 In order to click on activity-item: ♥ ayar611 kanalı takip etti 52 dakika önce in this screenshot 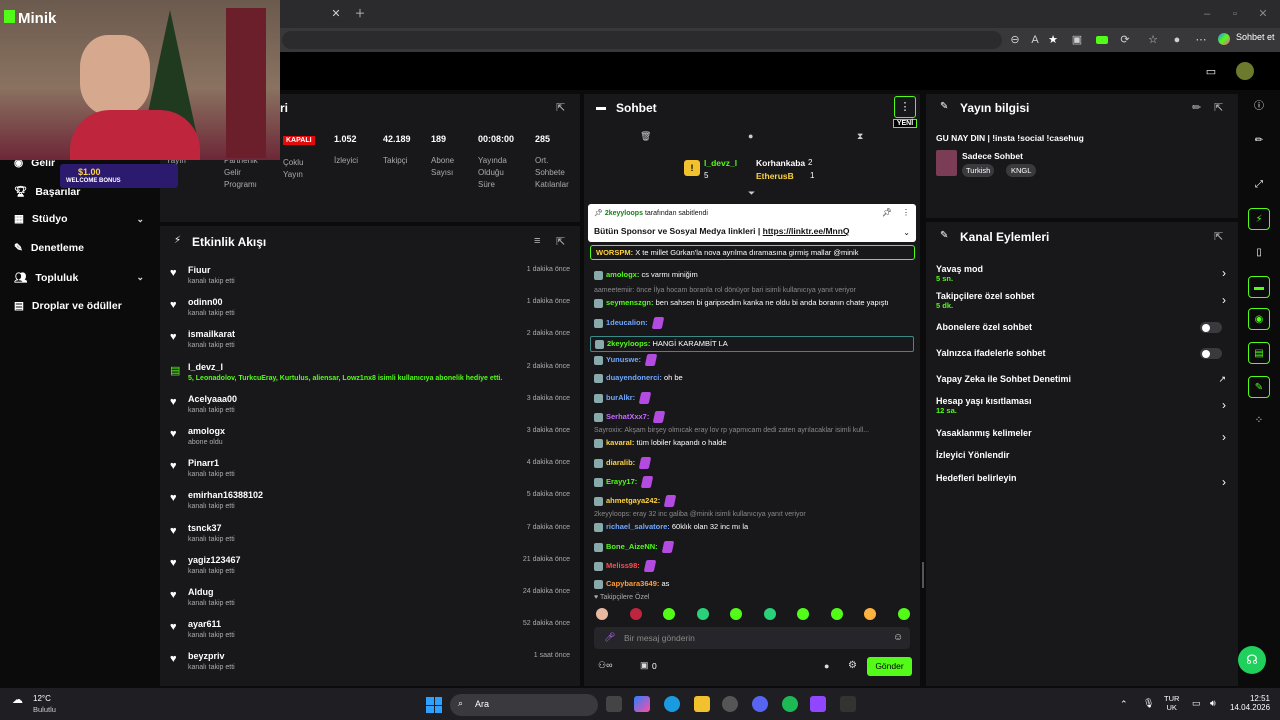, I will do `click(370, 635)`.